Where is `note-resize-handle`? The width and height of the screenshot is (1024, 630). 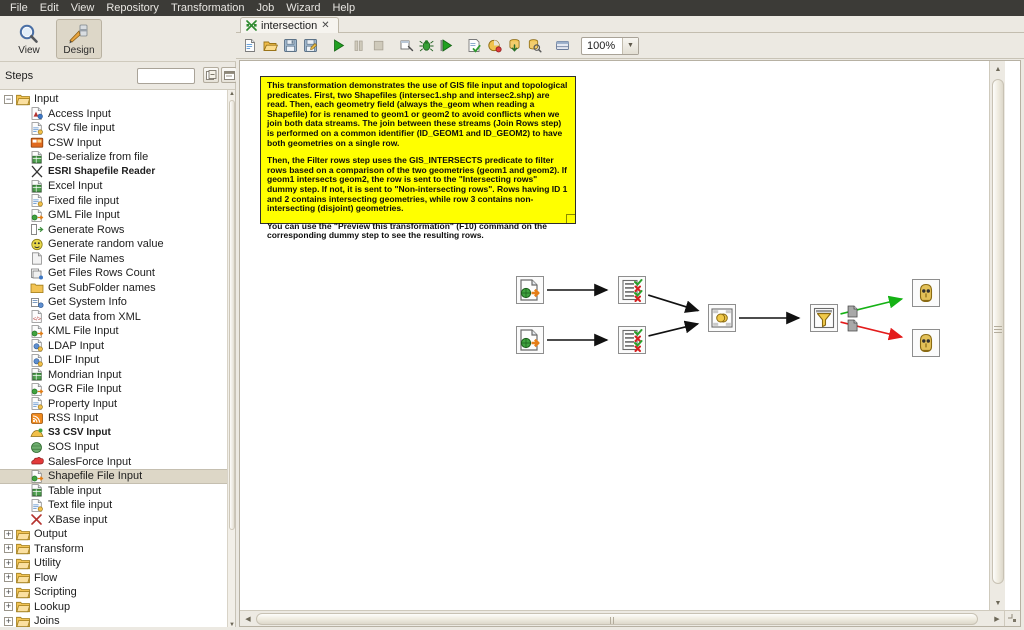
note-resize-handle is located at coordinates (570, 218).